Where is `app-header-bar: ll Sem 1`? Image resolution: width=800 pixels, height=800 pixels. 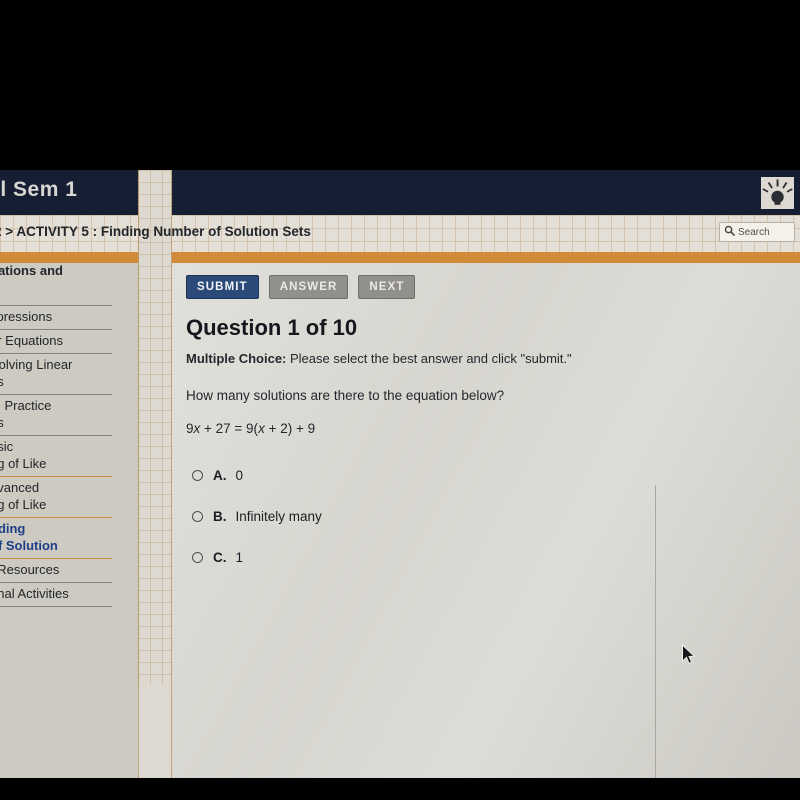
app-header-bar: ll Sem 1 is located at coordinates (400, 192).